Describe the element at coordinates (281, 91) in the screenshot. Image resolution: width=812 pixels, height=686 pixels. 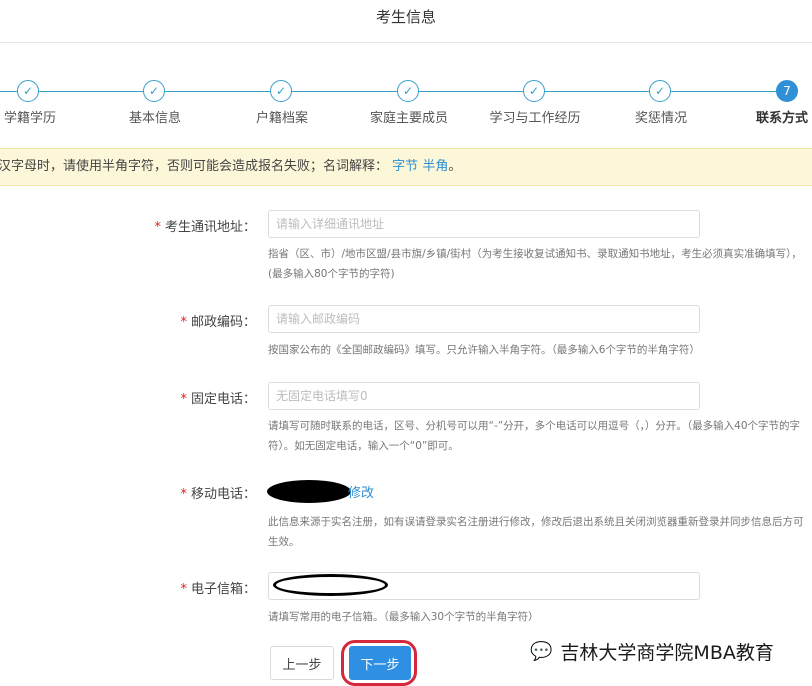
I see `step-3-check-icon: ✓` at that location.